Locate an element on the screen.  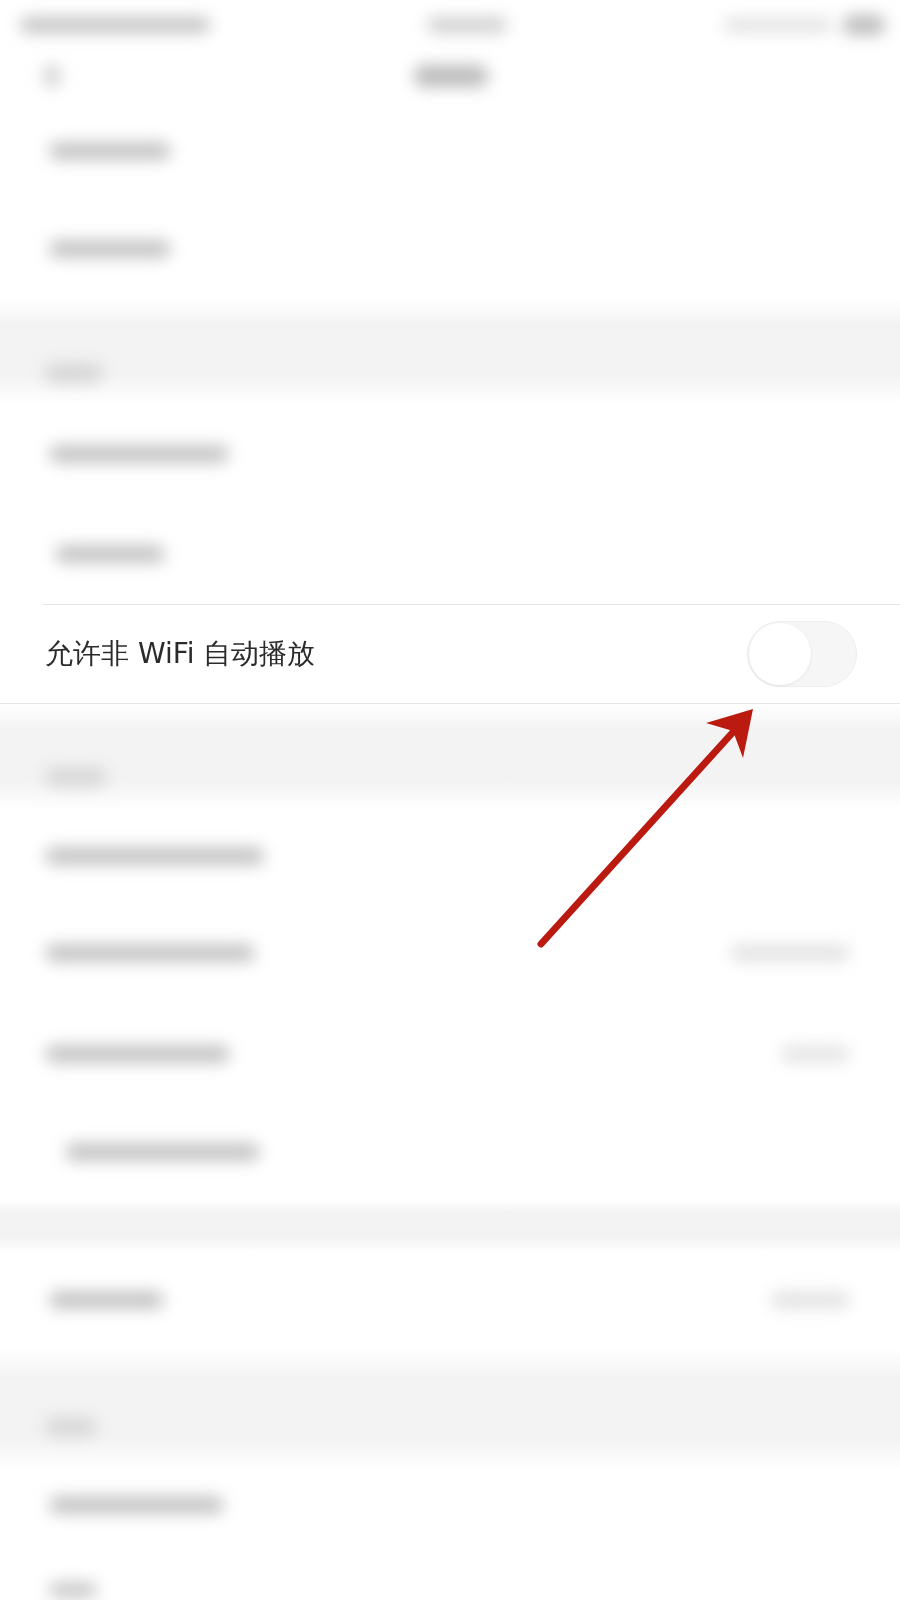
setting-label: 允许非 WiFi 自动播放 is located at coordinates (180, 654).